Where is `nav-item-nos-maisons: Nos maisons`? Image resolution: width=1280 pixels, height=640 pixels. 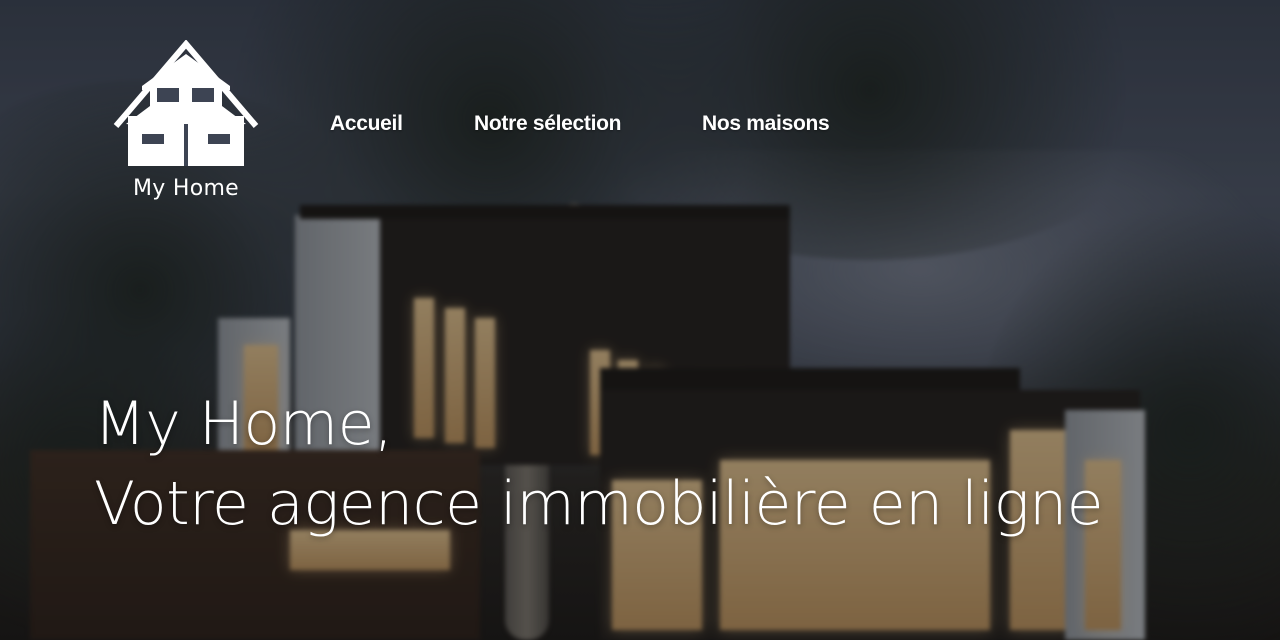 nav-item-nos-maisons: Nos maisons is located at coordinates (766, 124).